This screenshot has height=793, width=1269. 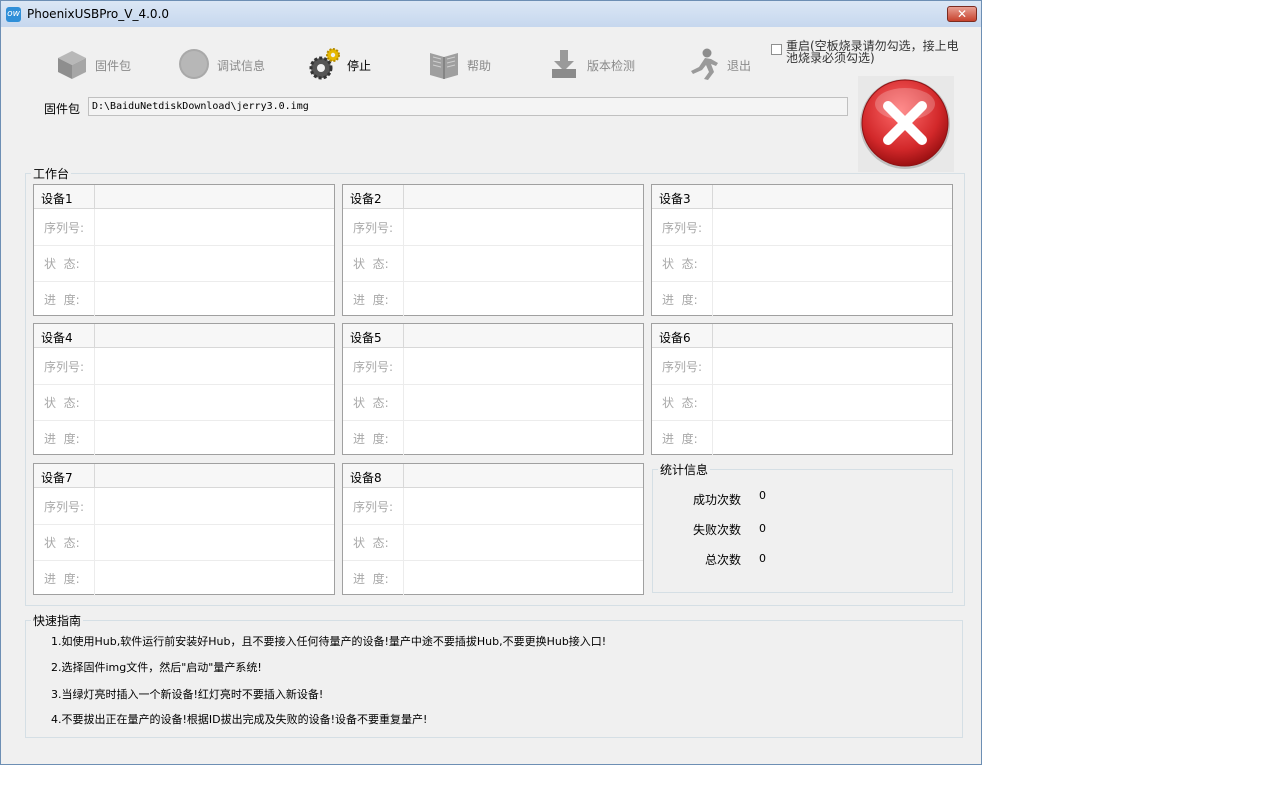 I want to click on device-name: 设备1, so click(x=57, y=199).